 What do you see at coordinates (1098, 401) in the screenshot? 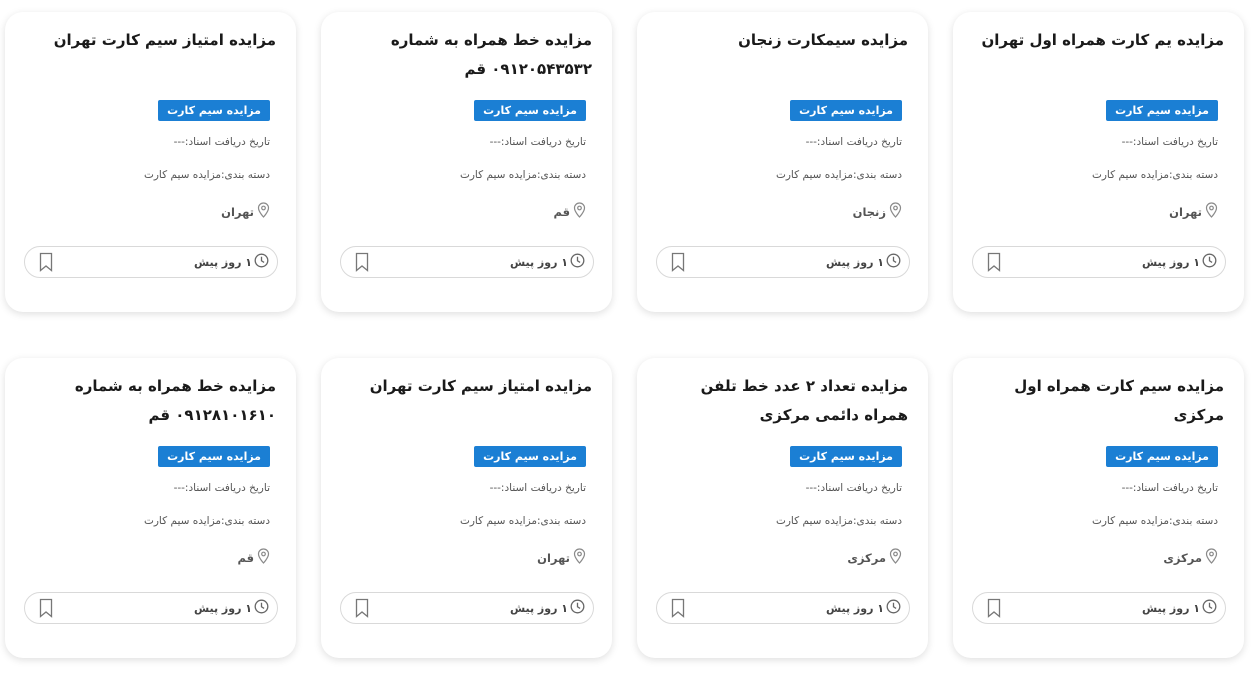
I see `card-title: مزایده سیم کارت همراه اول مرکزی` at bounding box center [1098, 401].